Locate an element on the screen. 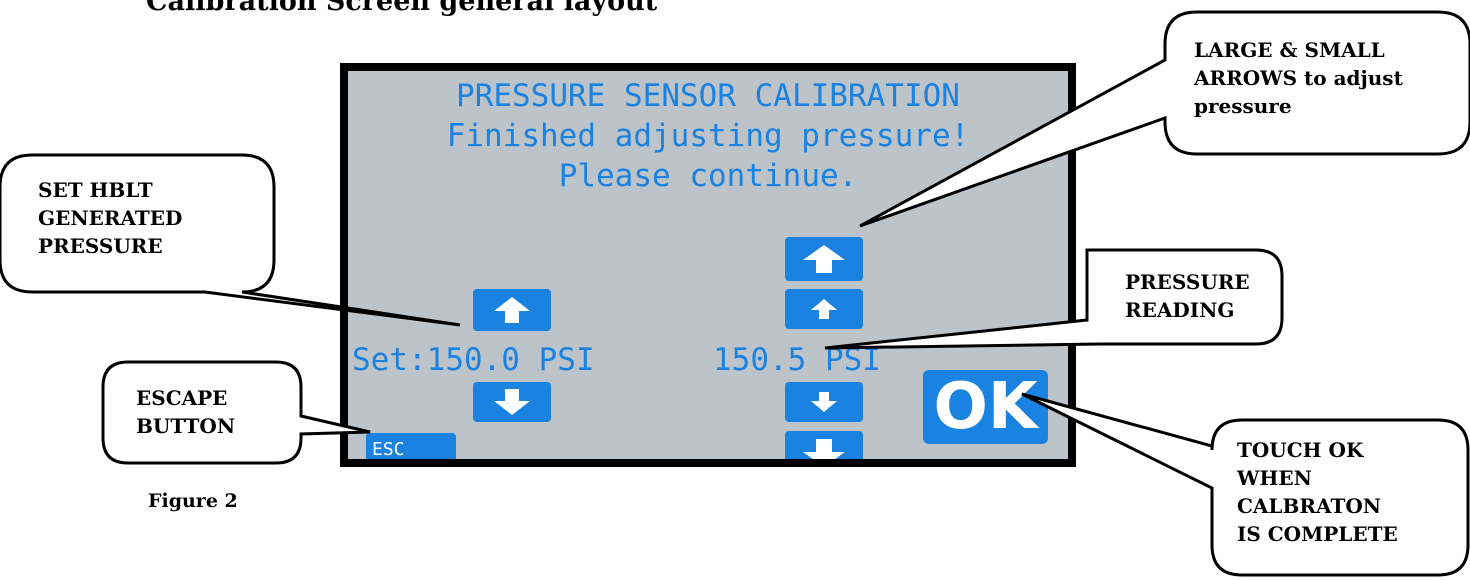 Image resolution: width=1470 pixels, height=580 pixels. callout-line: LARGE & SMALL is located at coordinates (1289, 50).